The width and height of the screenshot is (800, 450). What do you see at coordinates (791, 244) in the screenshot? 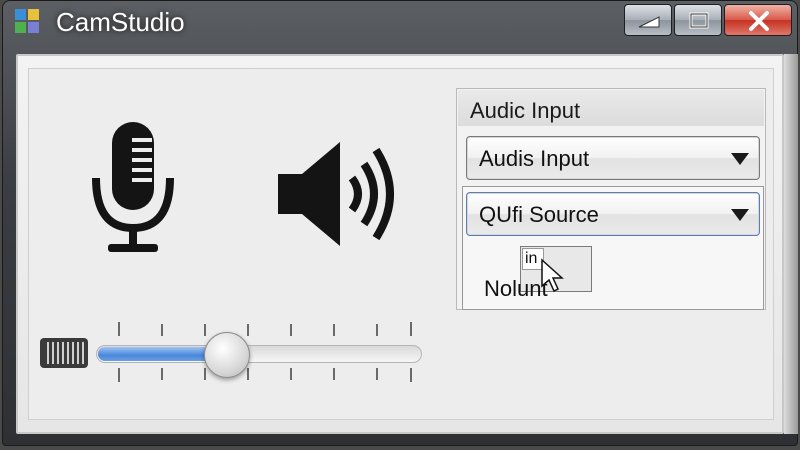
I see `window-edge` at bounding box center [791, 244].